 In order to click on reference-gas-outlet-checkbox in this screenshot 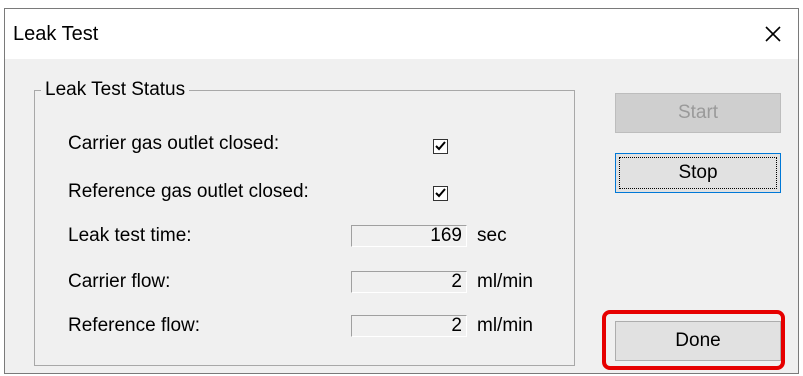, I will do `click(440, 193)`.